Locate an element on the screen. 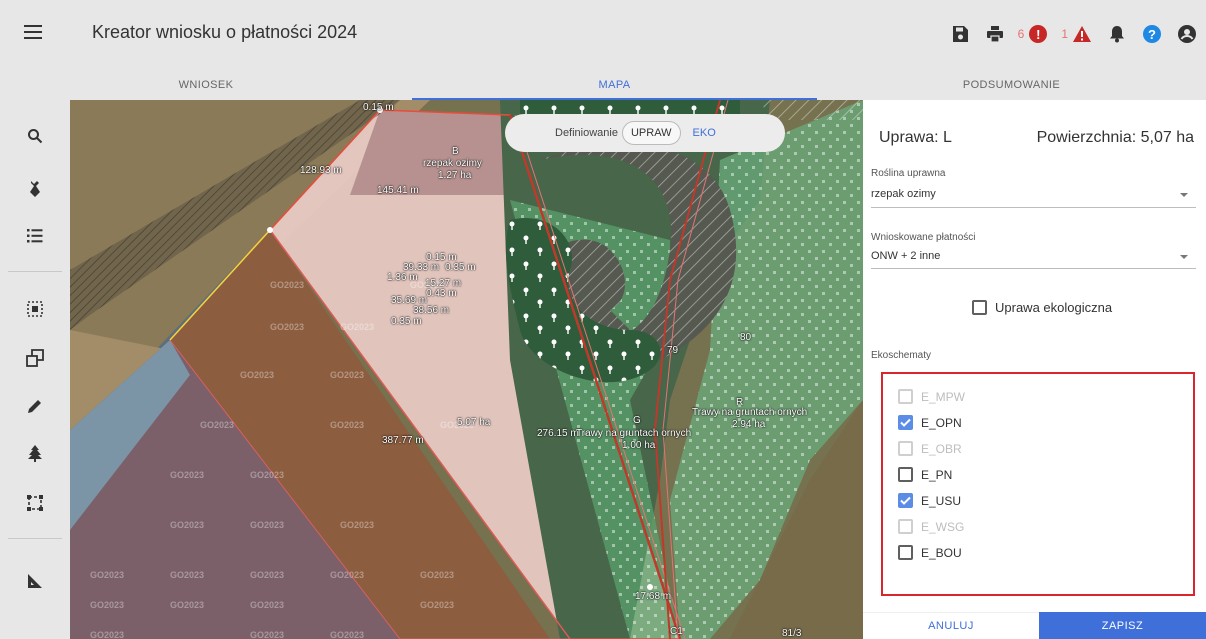 The width and height of the screenshot is (1206, 639). print-icon is located at coordinates (995, 34).